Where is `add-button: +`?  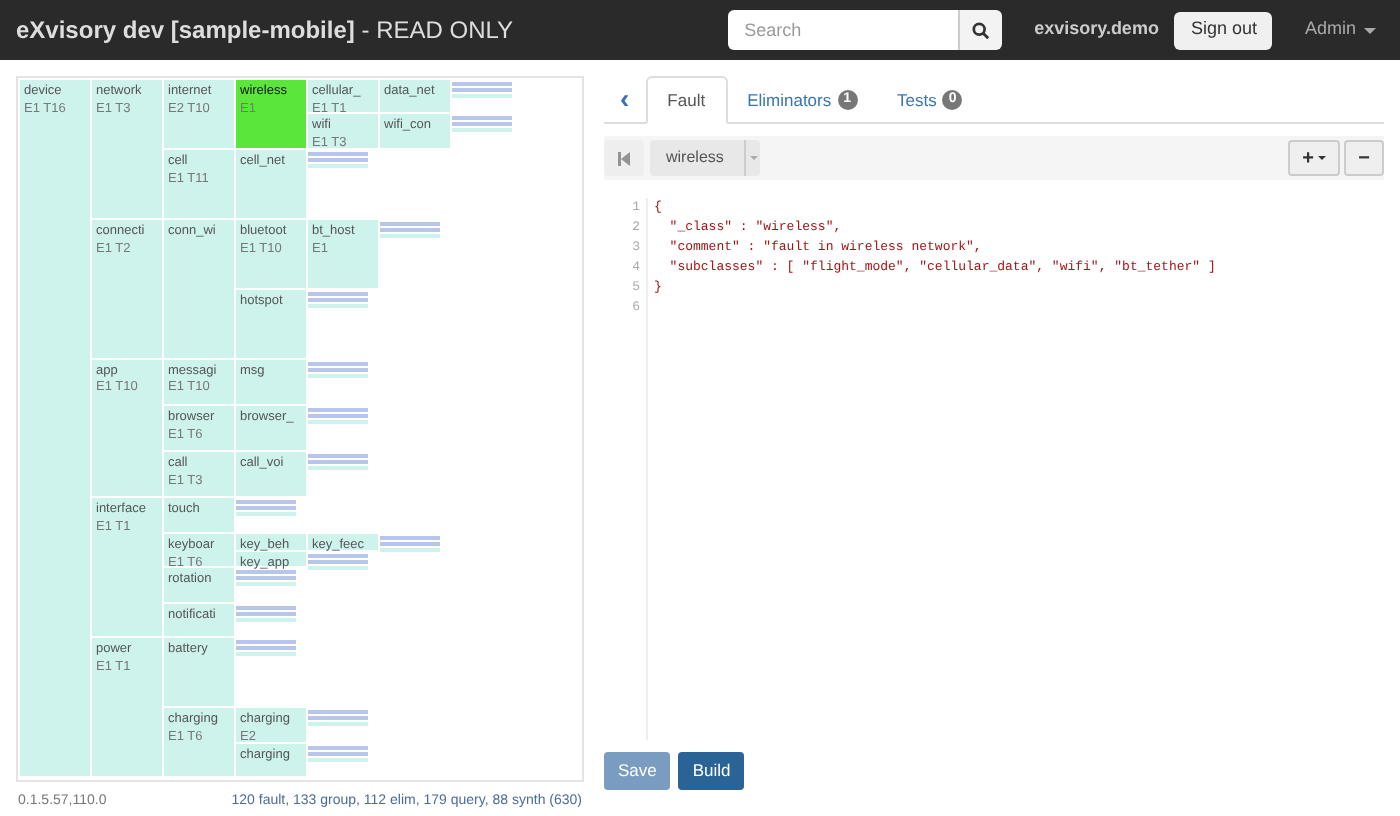 add-button: + is located at coordinates (1314, 158).